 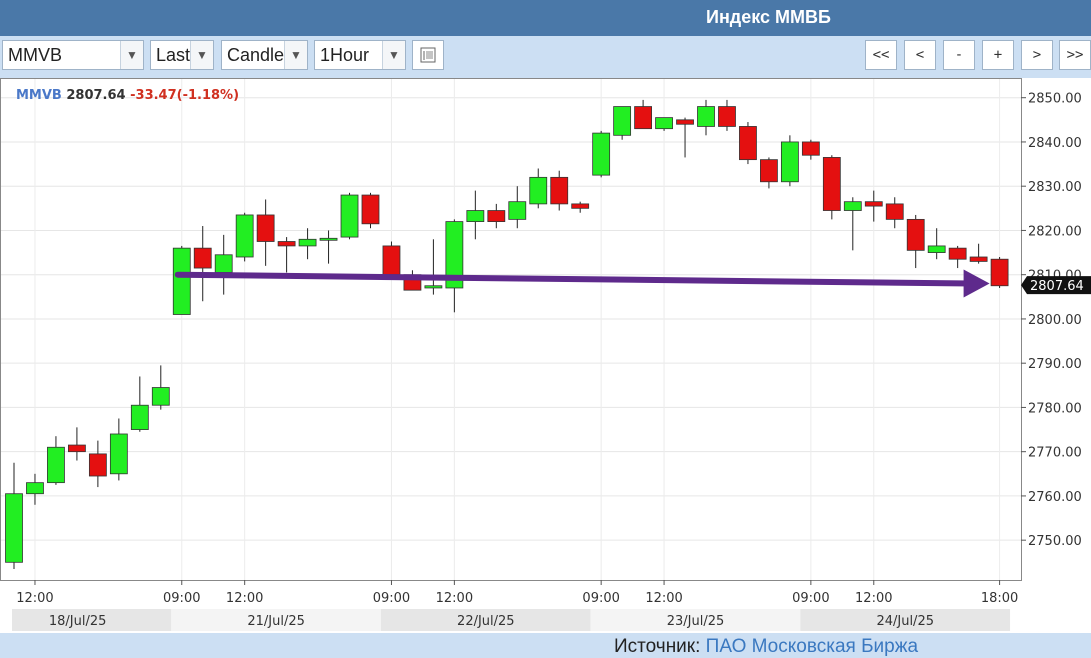 What do you see at coordinates (1055, 364) in the screenshot?
I see `y-tick-label: 2790.00` at bounding box center [1055, 364].